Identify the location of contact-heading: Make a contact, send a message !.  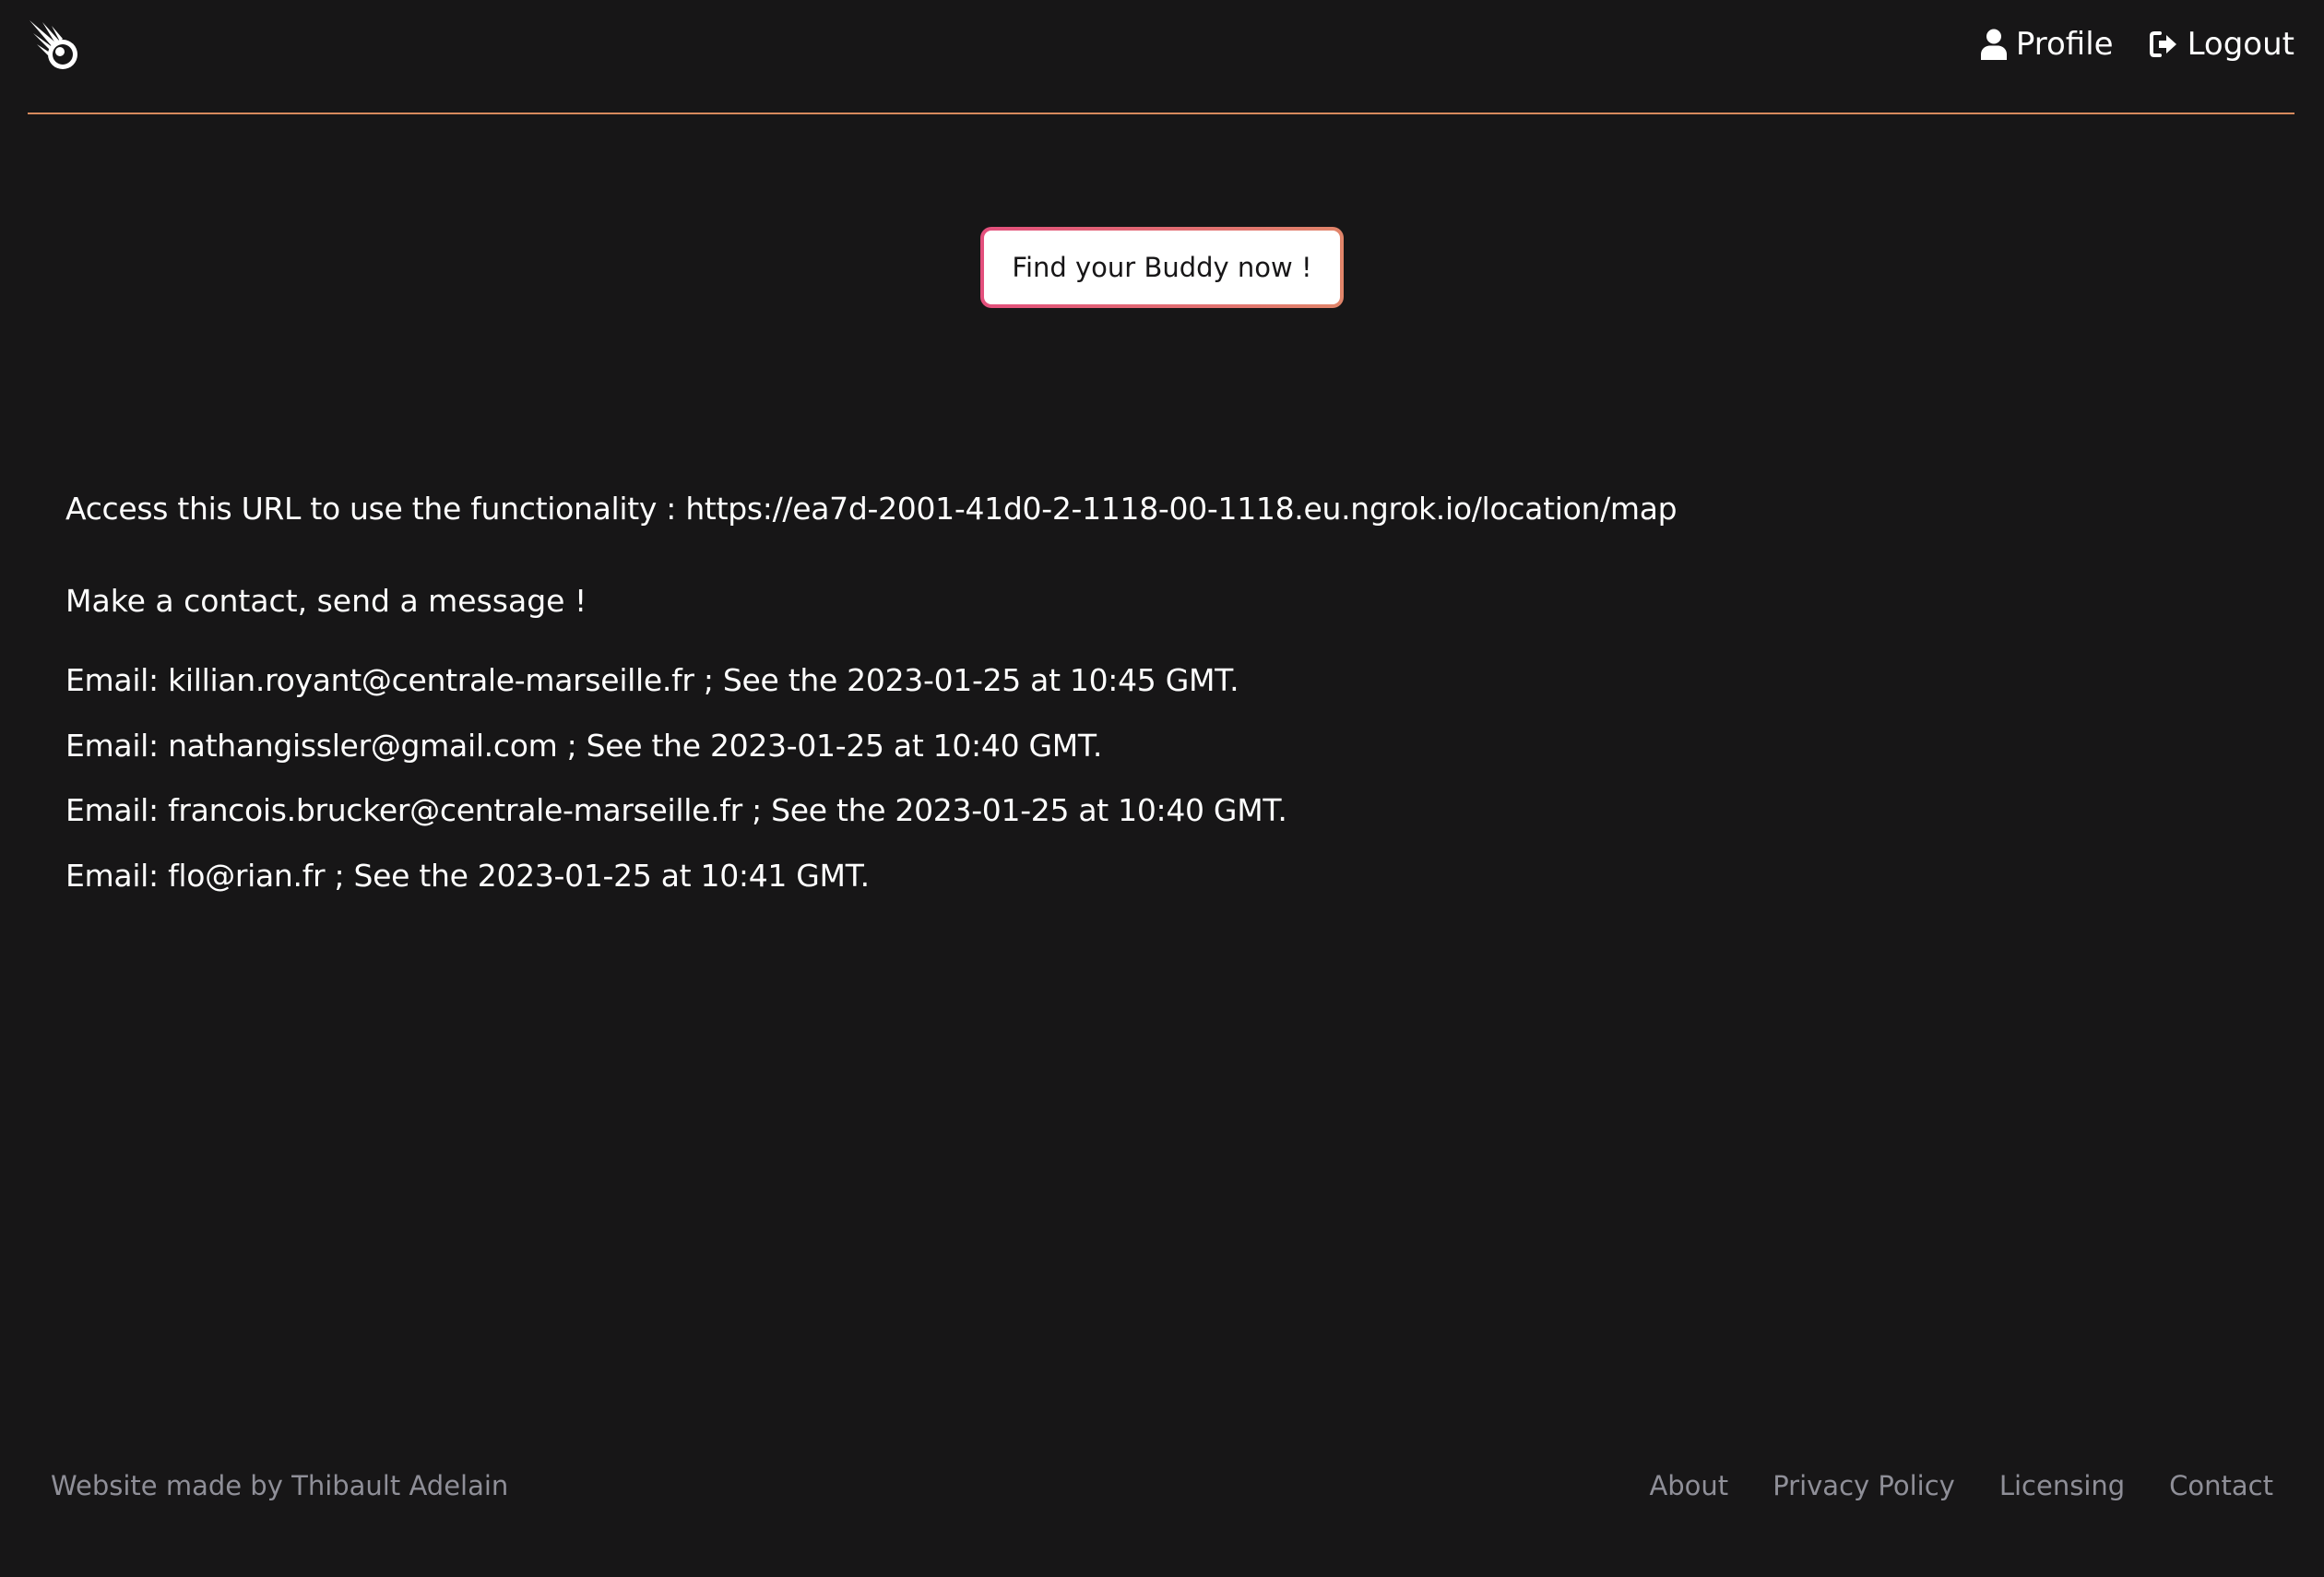
(326, 601).